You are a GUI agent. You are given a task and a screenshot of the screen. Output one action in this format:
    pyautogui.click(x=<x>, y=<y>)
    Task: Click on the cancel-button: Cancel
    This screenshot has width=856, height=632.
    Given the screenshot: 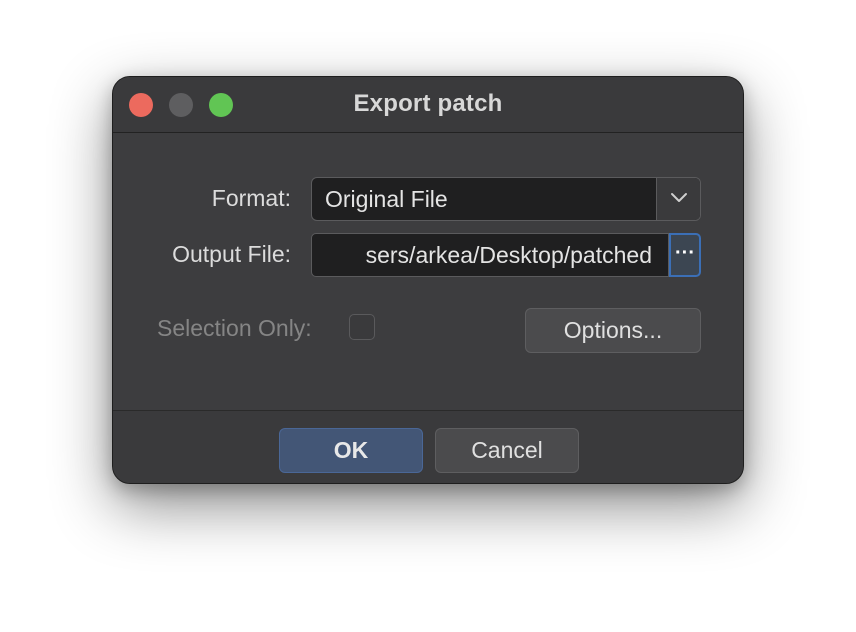 What is the action you would take?
    pyautogui.click(x=507, y=450)
    